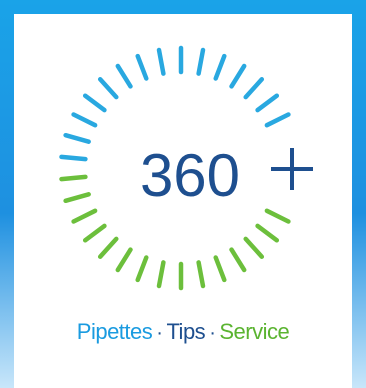 Image resolution: width=366 pixels, height=388 pixels. I want to click on logo-number: 360, so click(190, 175).